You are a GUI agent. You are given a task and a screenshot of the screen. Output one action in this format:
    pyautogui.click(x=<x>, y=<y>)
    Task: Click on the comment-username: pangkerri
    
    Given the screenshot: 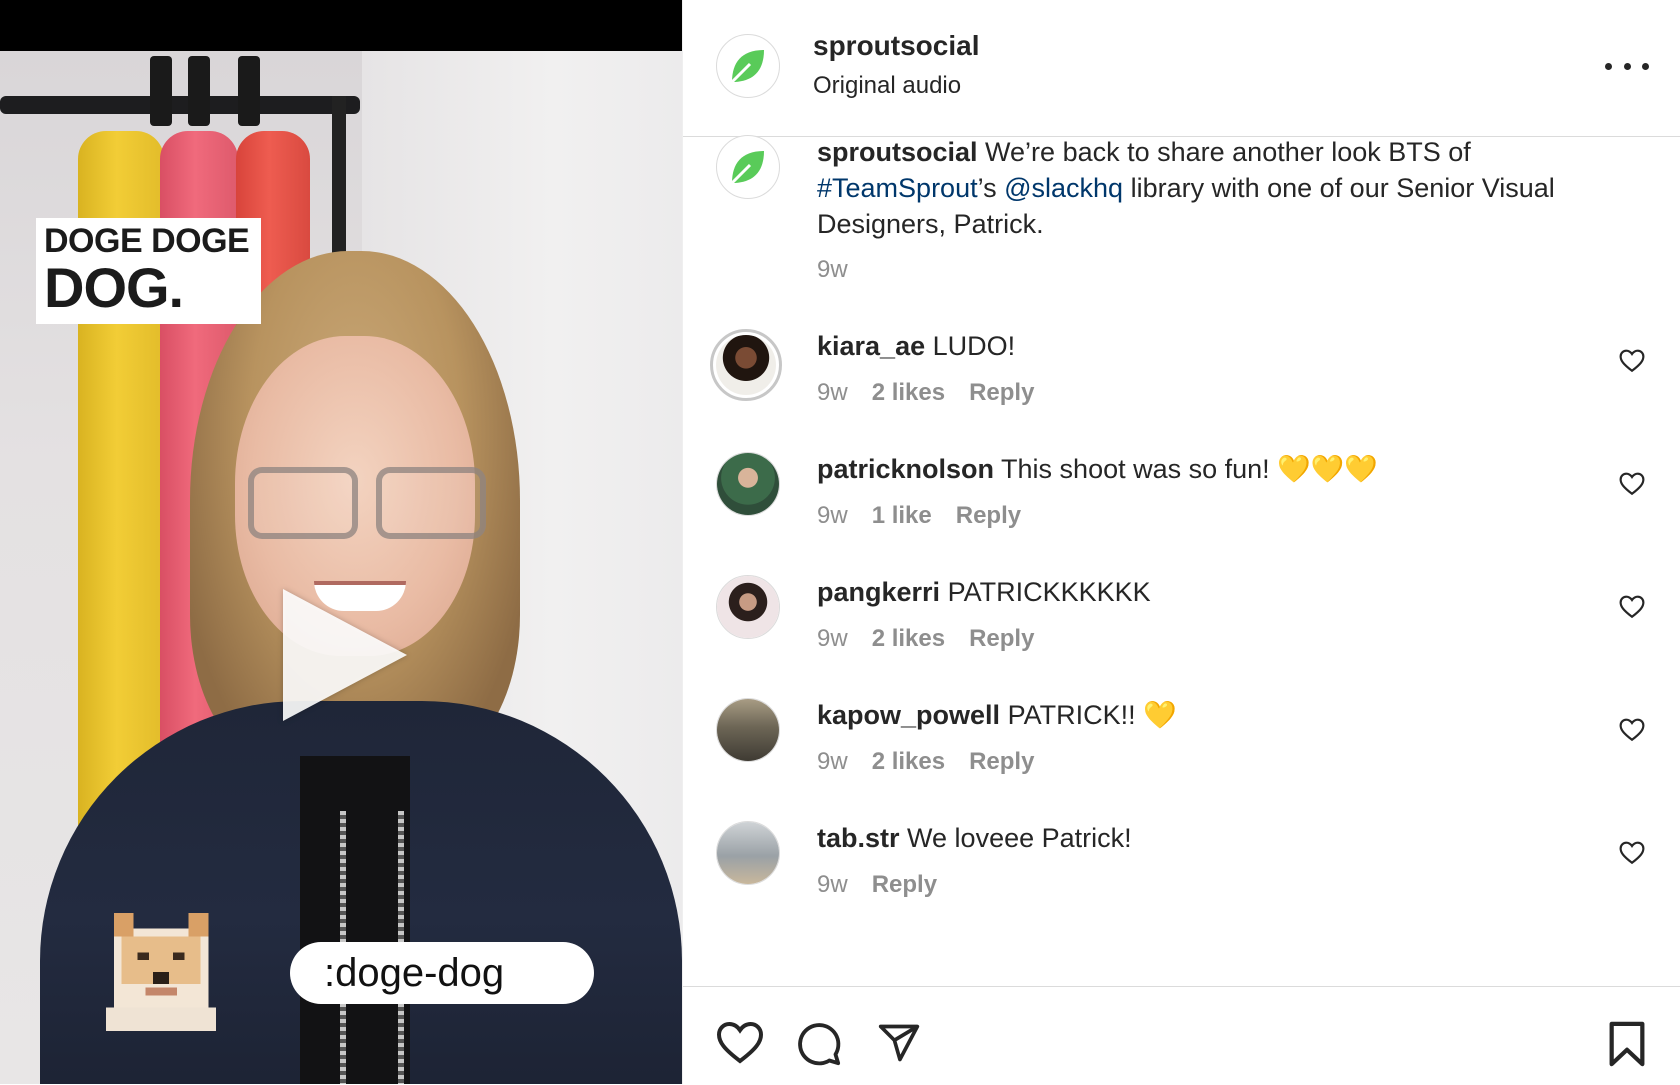 What is the action you would take?
    pyautogui.click(x=878, y=592)
    